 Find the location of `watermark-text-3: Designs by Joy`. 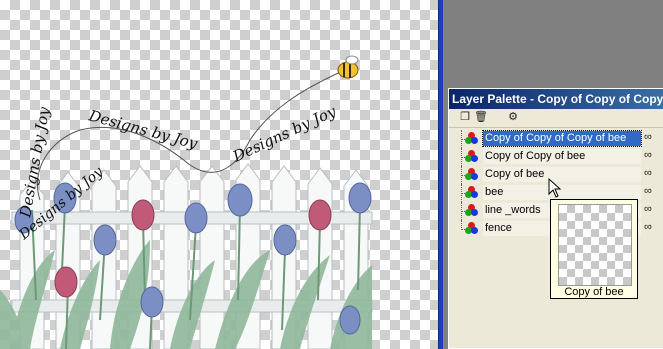

watermark-text-3: Designs by Joy is located at coordinates (284, 134).